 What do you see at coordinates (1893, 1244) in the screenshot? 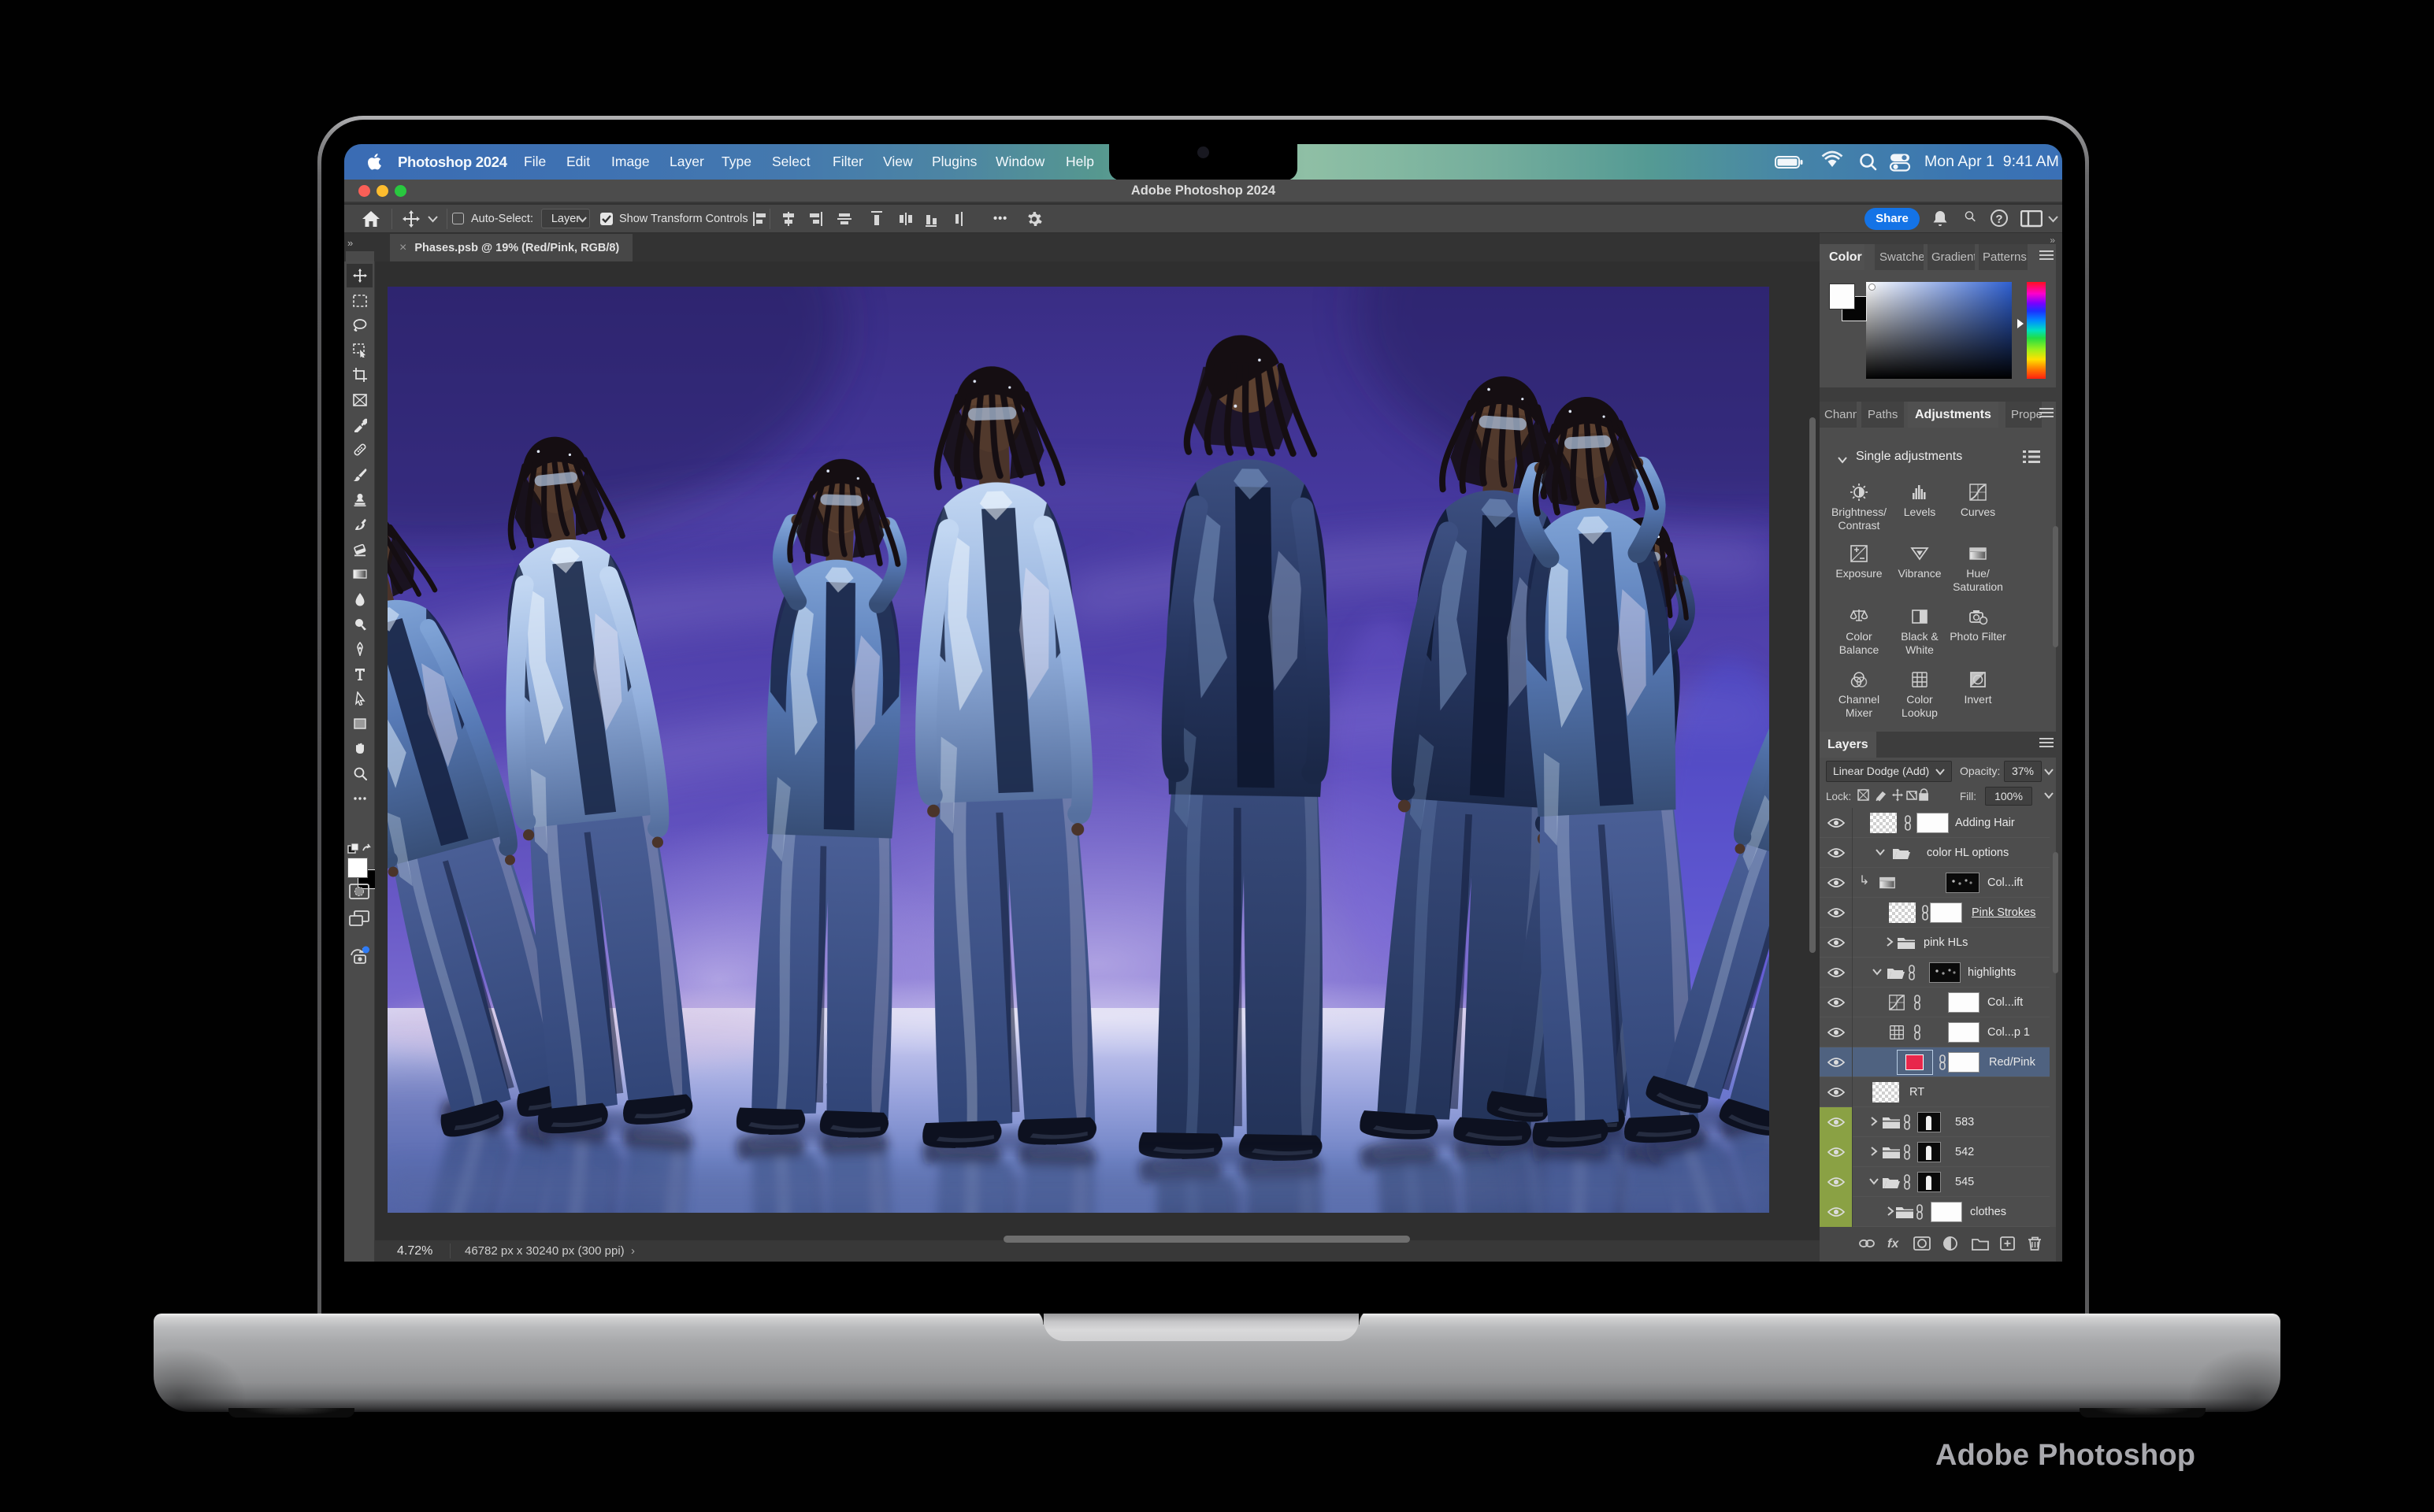
I see `svg-text: fx` at bounding box center [1893, 1244].